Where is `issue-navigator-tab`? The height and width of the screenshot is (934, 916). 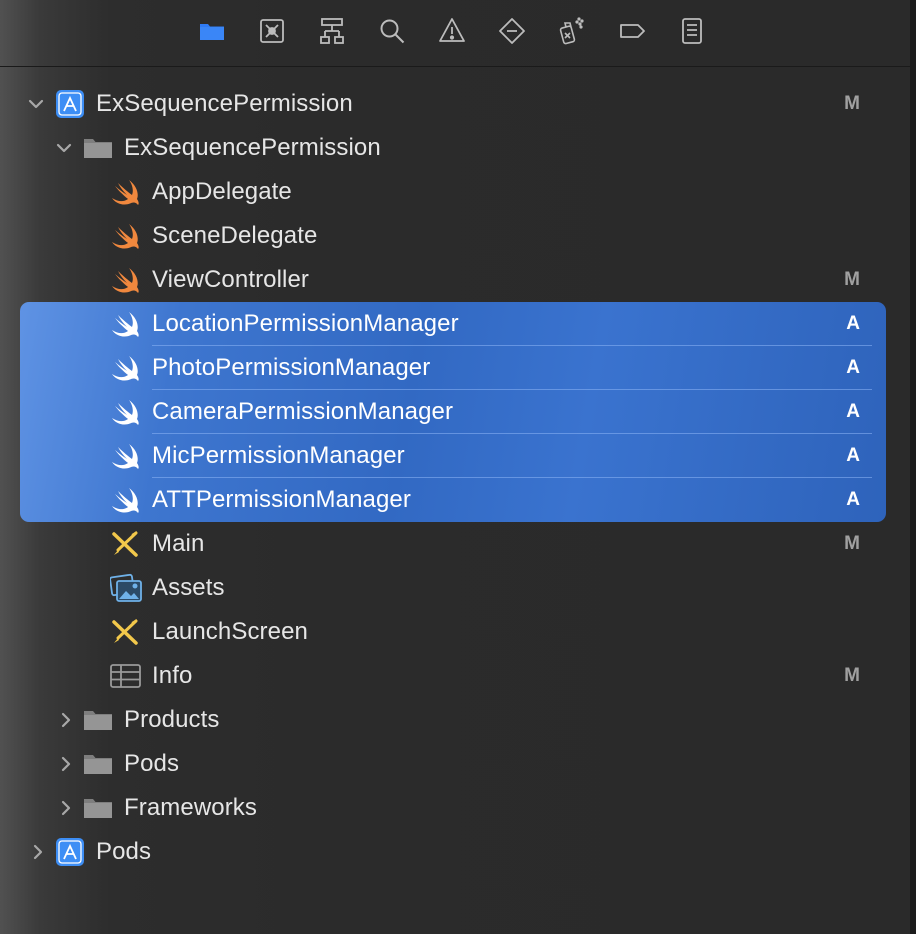
issue-navigator-tab is located at coordinates (452, 33).